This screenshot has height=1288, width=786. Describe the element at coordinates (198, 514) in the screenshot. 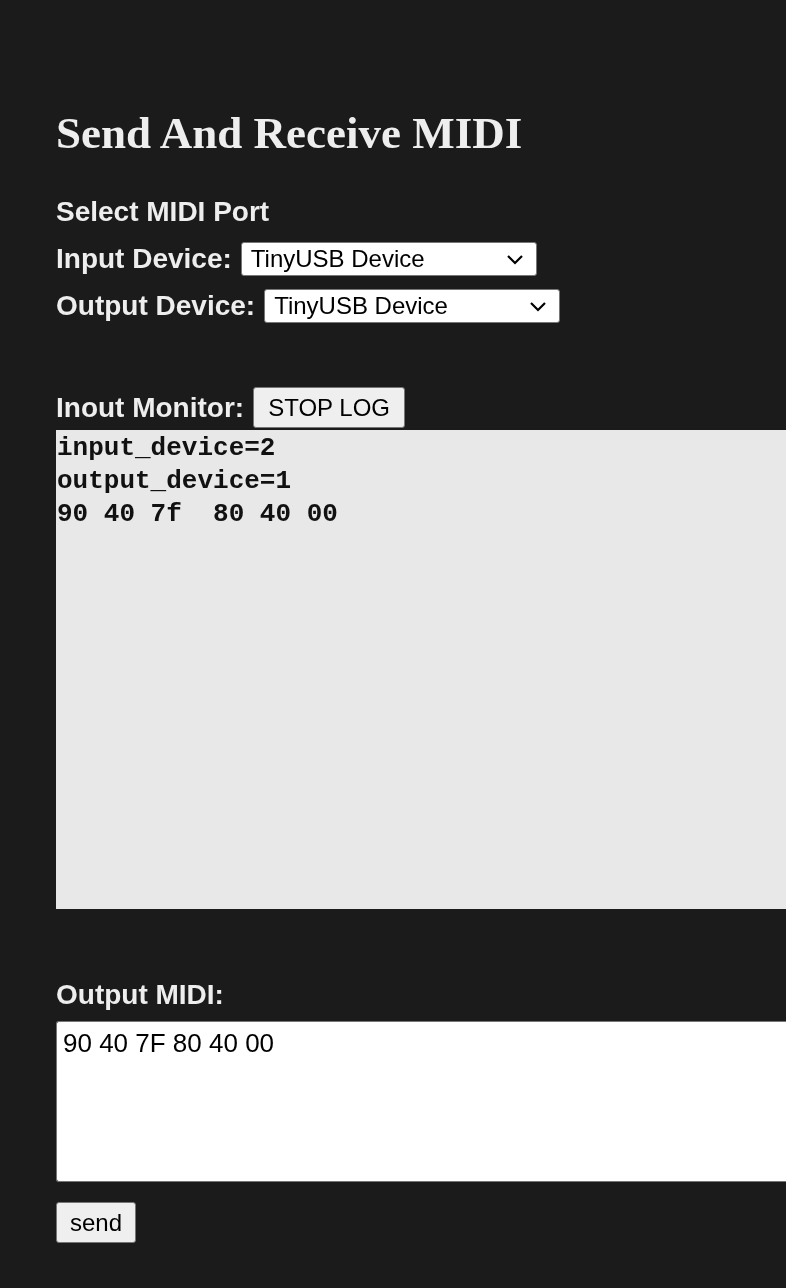

I see `log-line: 90 40 7f 80 40 00` at that location.